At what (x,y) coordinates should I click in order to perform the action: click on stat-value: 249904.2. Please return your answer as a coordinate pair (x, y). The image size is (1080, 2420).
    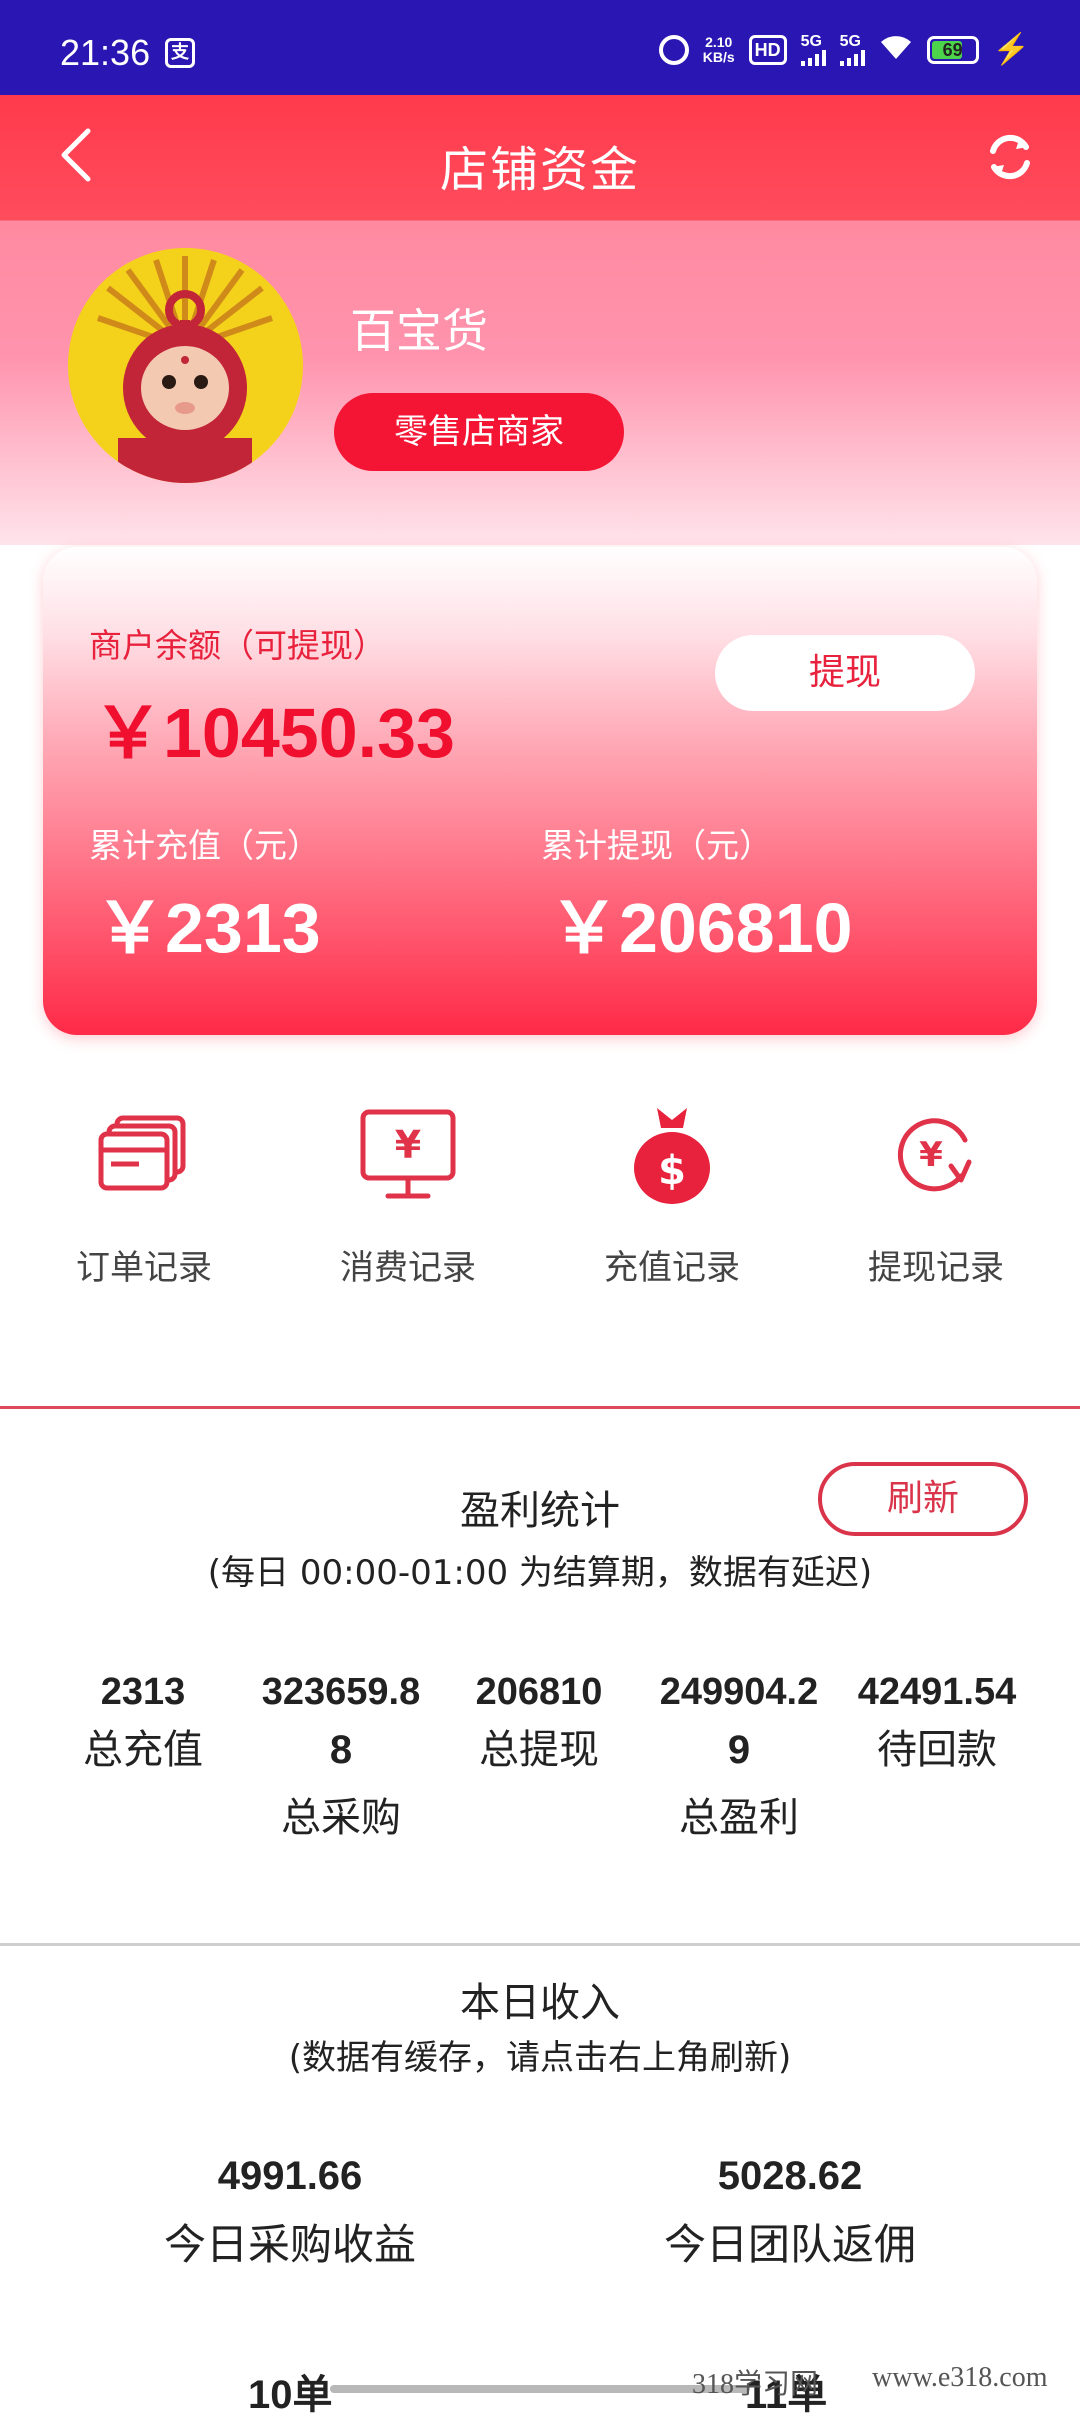
    Looking at the image, I should click on (739, 1692).